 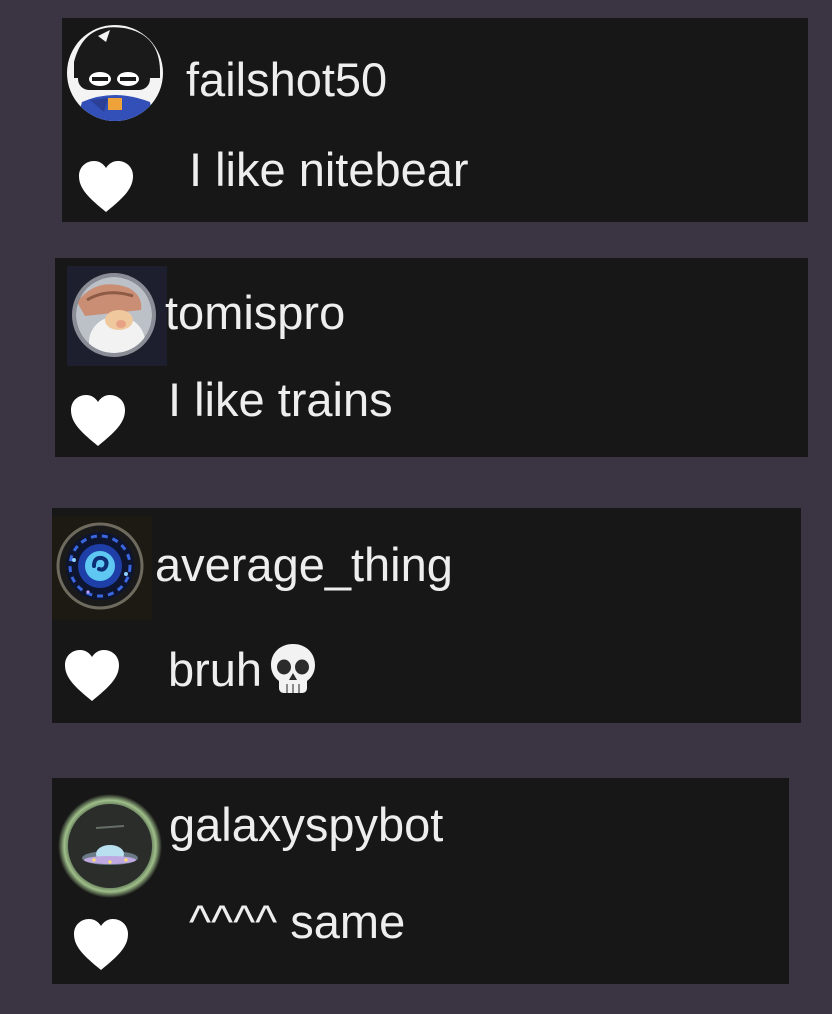 I want to click on username: galaxyspybot, so click(x=306, y=824).